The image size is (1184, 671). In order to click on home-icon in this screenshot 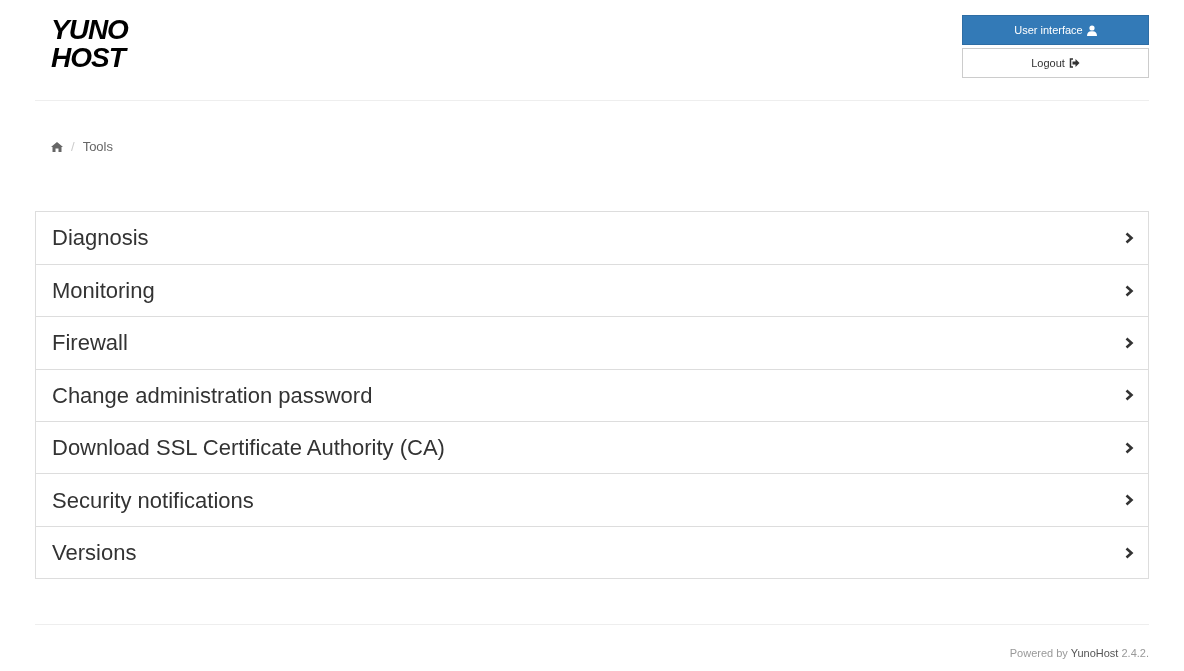, I will do `click(57, 146)`.